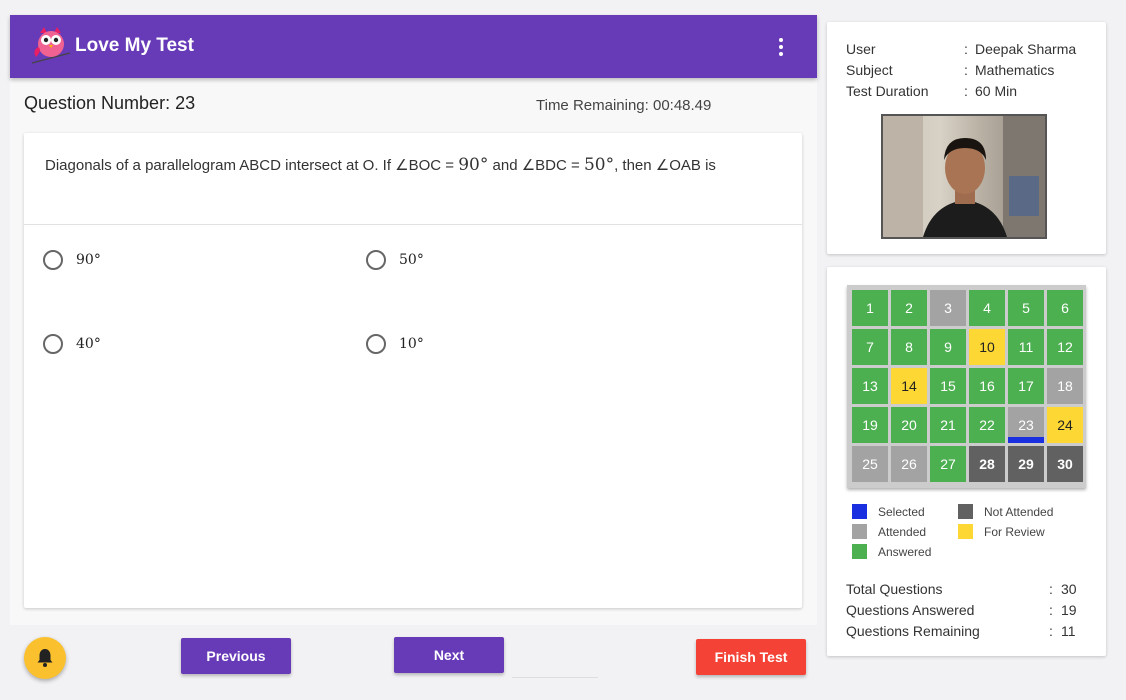 This screenshot has height=700, width=1126. I want to click on question-cell-number: 7, so click(870, 347).